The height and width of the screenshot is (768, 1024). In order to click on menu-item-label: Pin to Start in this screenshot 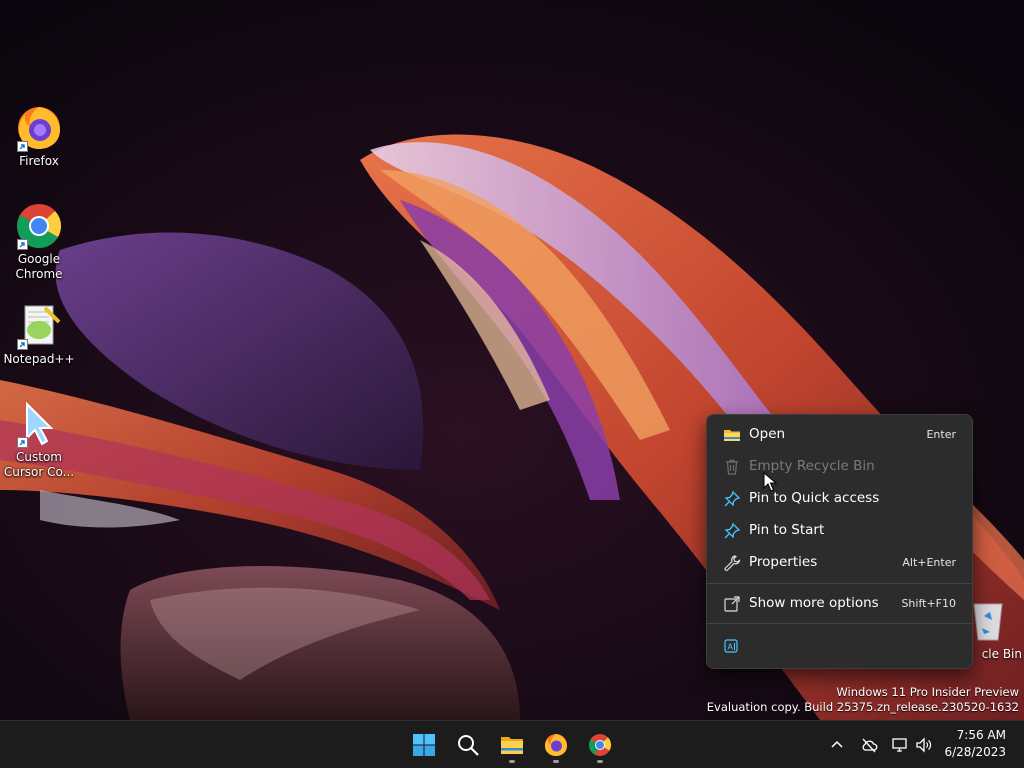, I will do `click(787, 530)`.